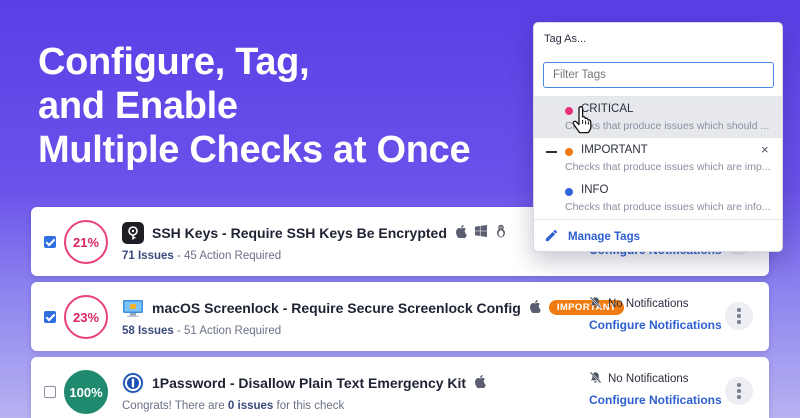  Describe the element at coordinates (133, 383) in the screenshot. I see `1password-icon` at that location.